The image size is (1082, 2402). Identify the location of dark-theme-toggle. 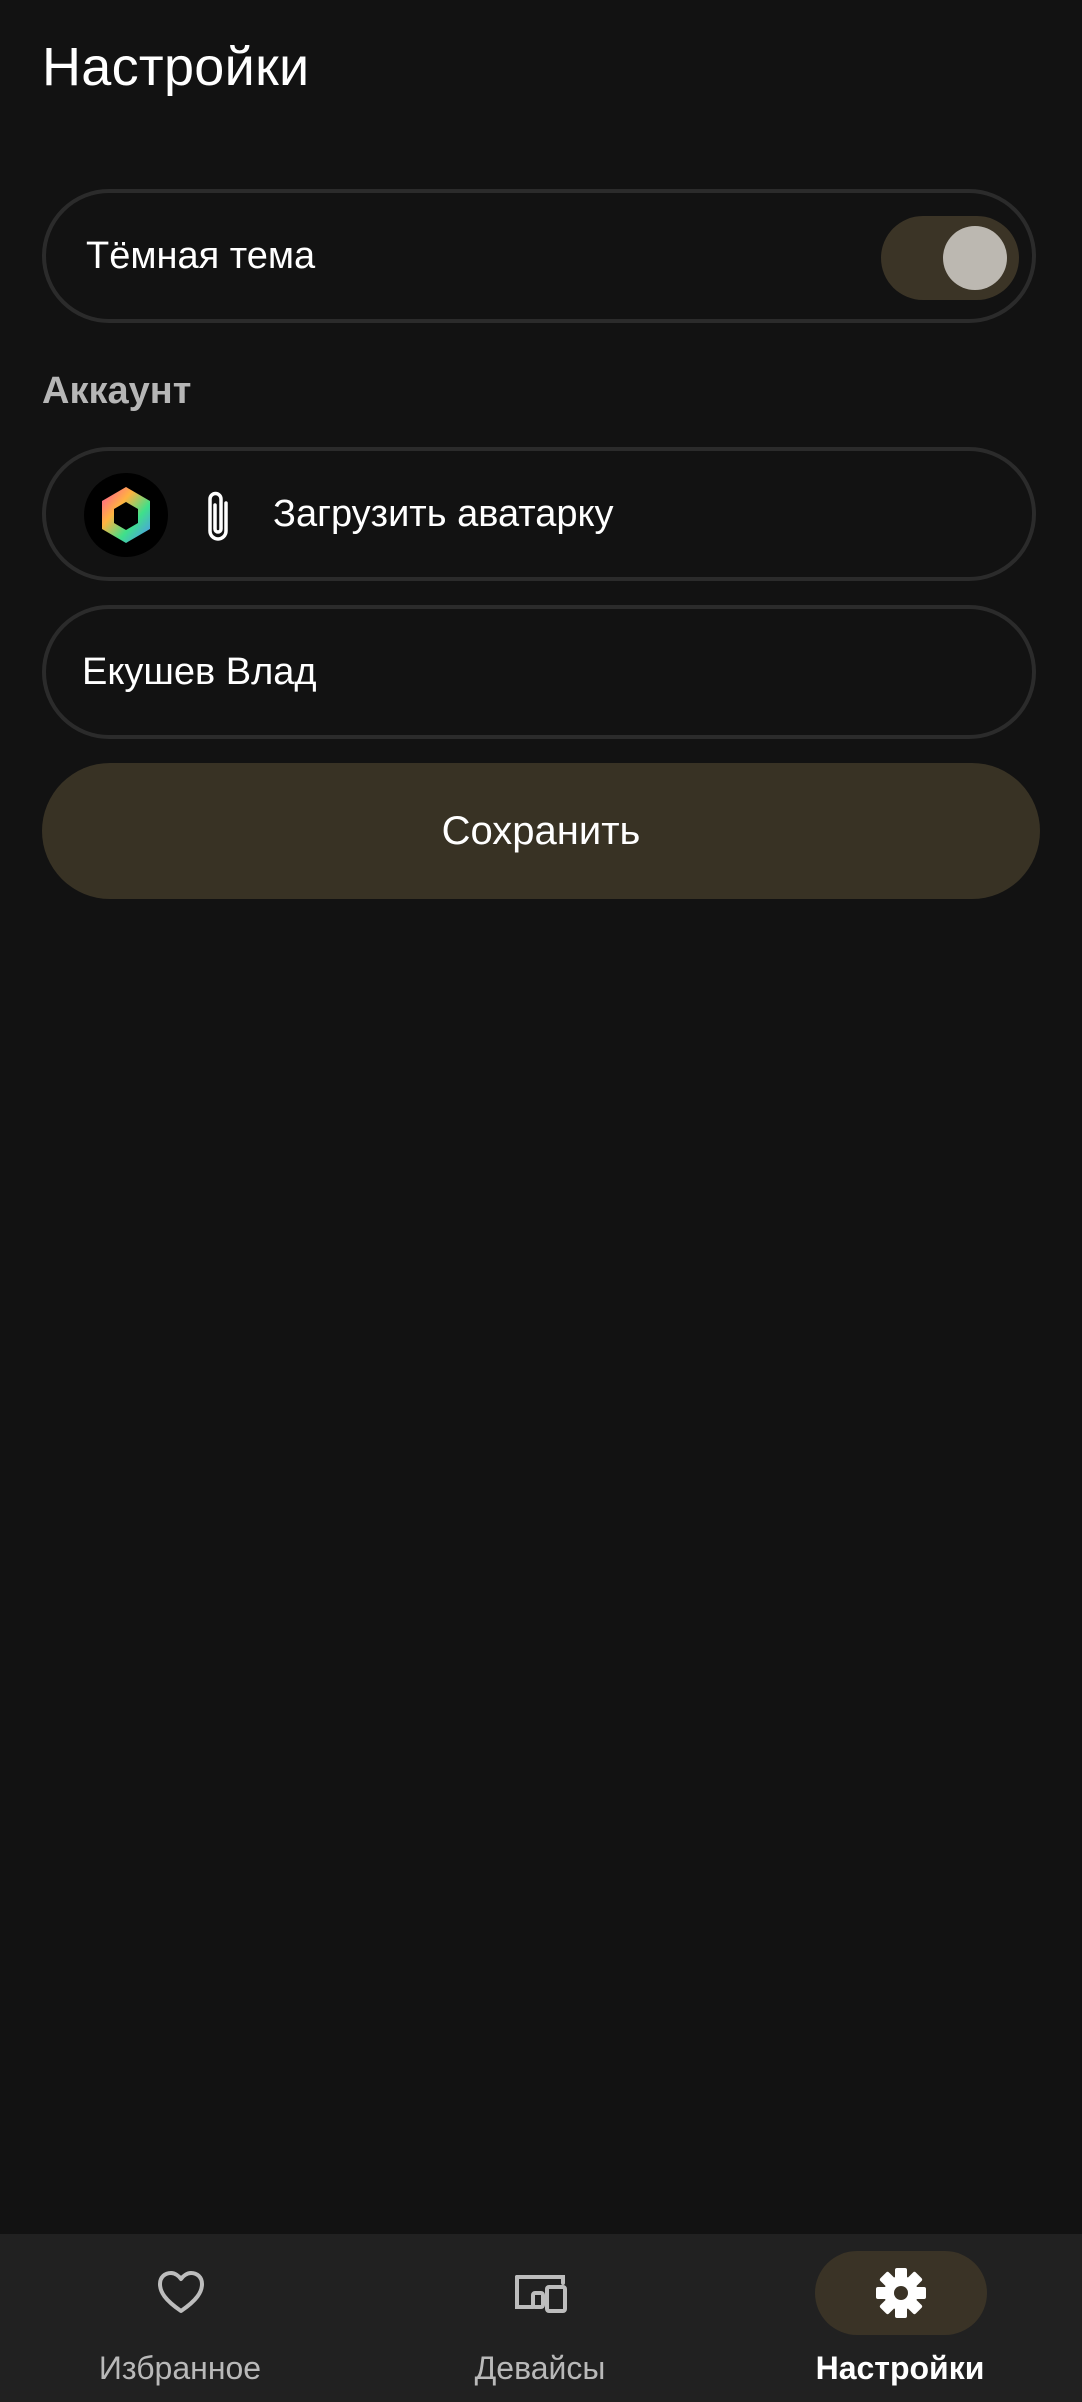
(950, 258).